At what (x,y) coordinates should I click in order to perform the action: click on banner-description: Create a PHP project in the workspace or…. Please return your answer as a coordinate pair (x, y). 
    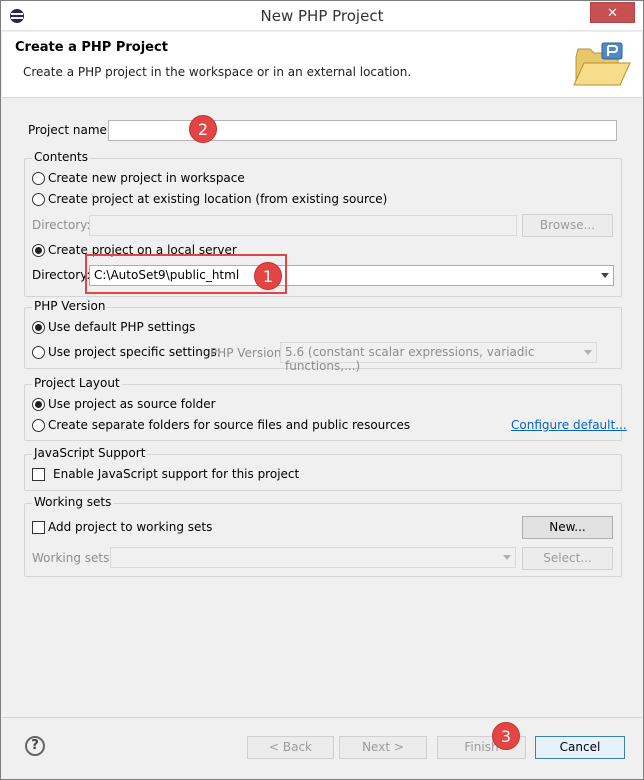
    Looking at the image, I should click on (217, 72).